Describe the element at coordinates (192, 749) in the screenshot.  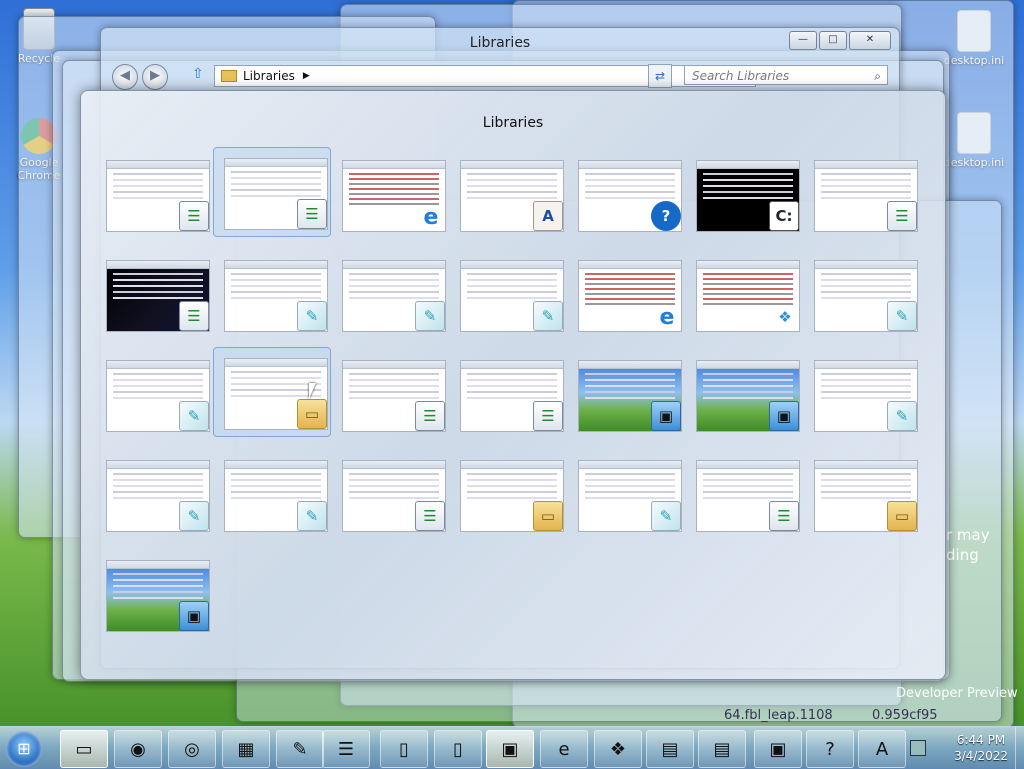
I see `taskbar-button-chrome: ◎` at that location.